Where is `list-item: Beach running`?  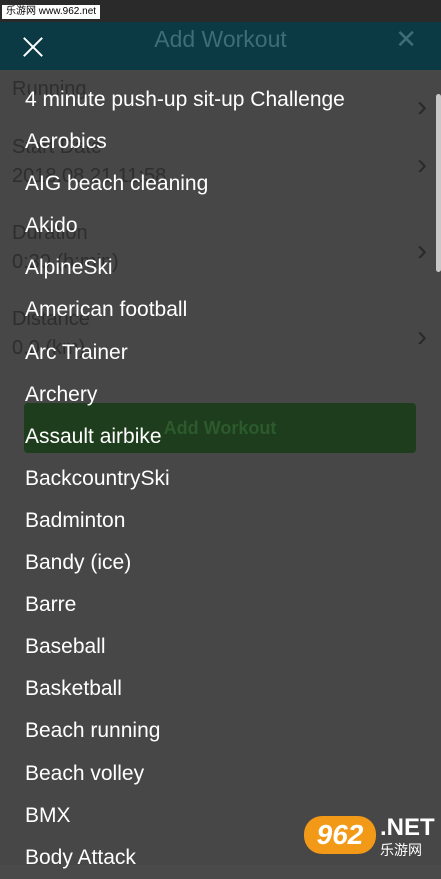 list-item: Beach running is located at coordinates (185, 731).